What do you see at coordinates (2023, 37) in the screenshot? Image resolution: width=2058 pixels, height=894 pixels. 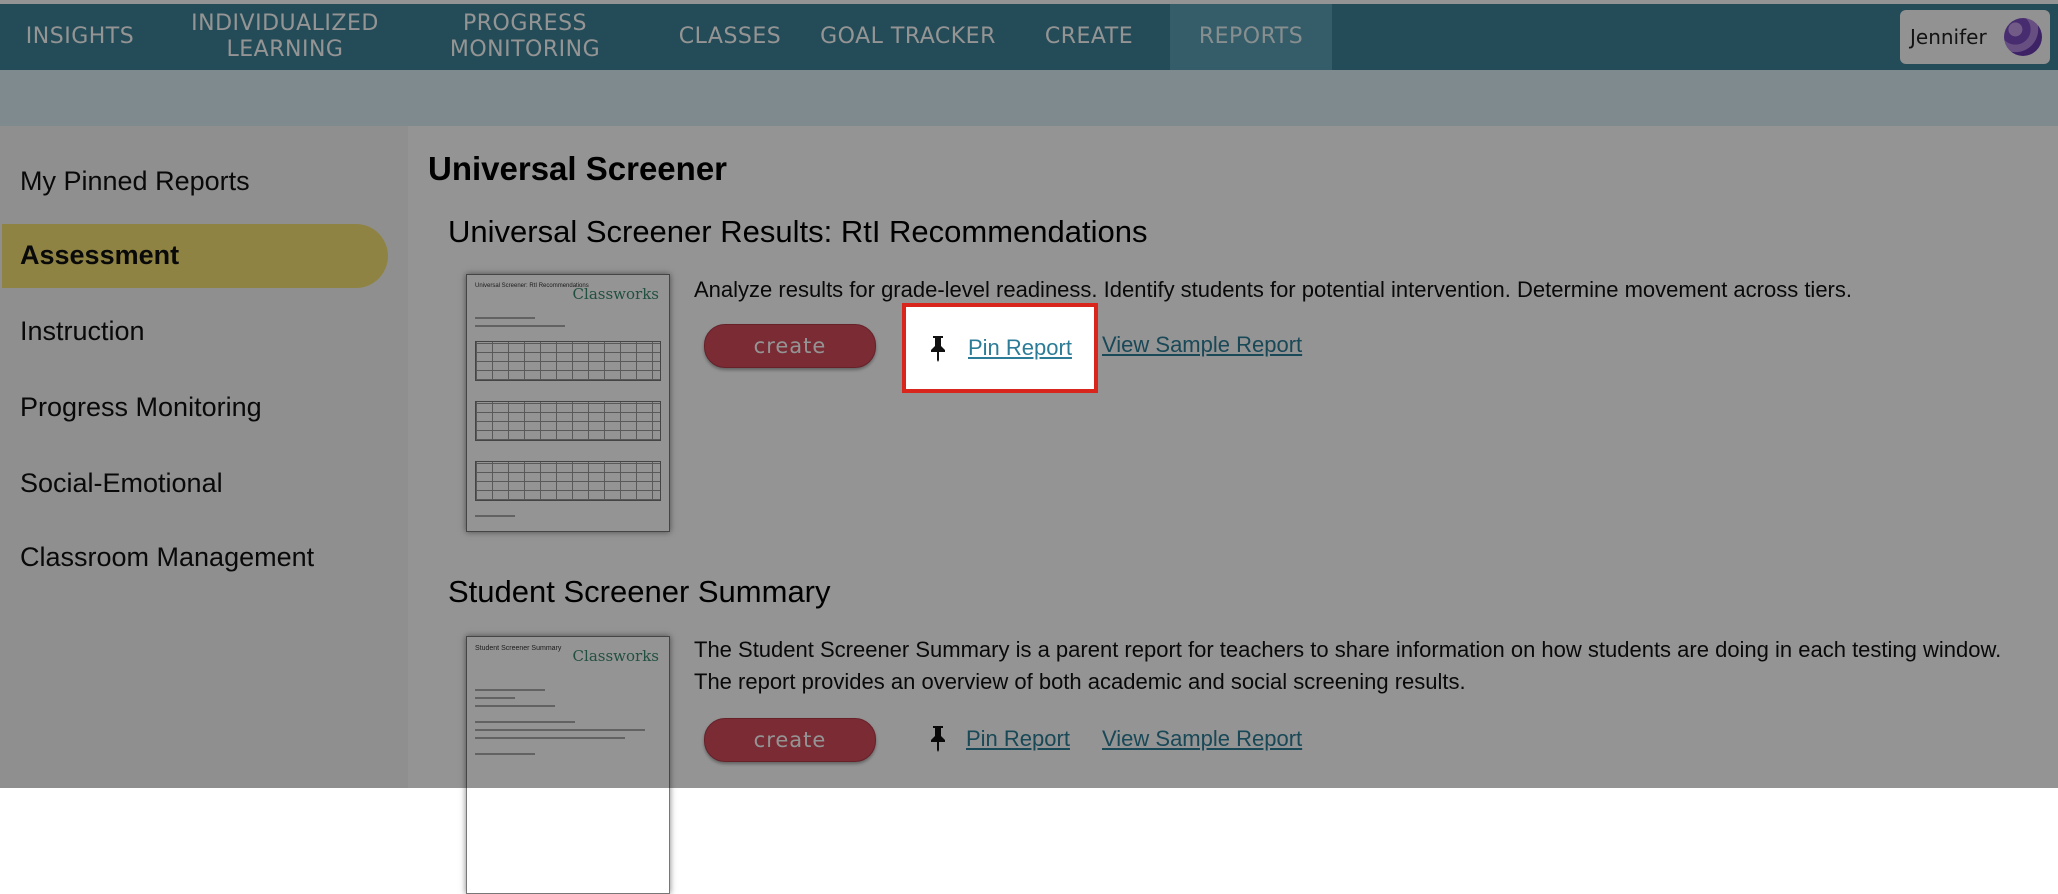 I see `avatar` at bounding box center [2023, 37].